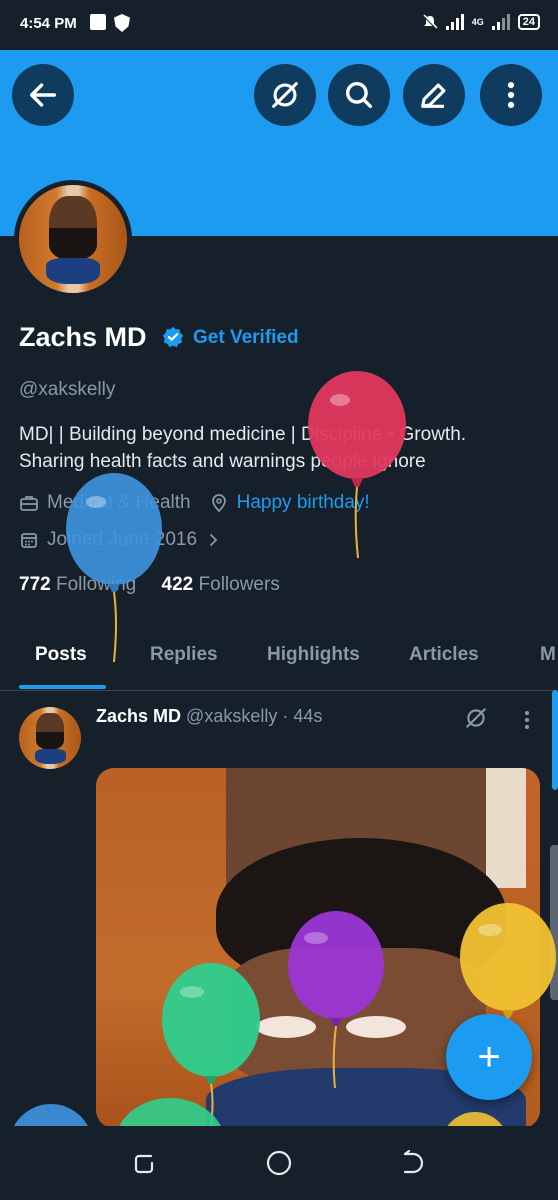  Describe the element at coordinates (144, 1163) in the screenshot. I see `recent-apps-icon` at that location.